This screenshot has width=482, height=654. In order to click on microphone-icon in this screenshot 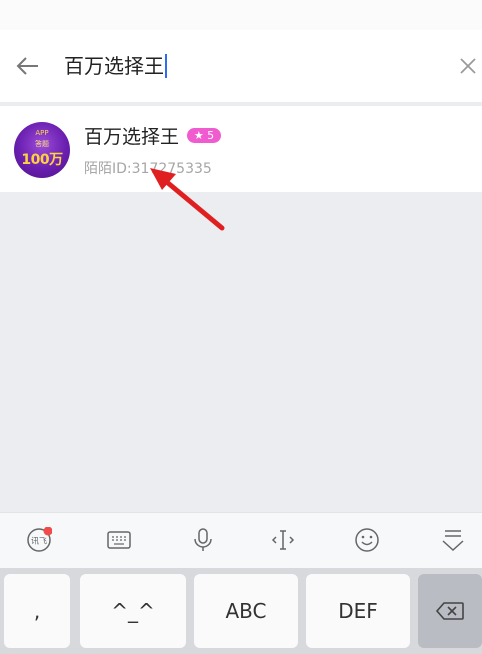, I will do `click(202, 541)`.